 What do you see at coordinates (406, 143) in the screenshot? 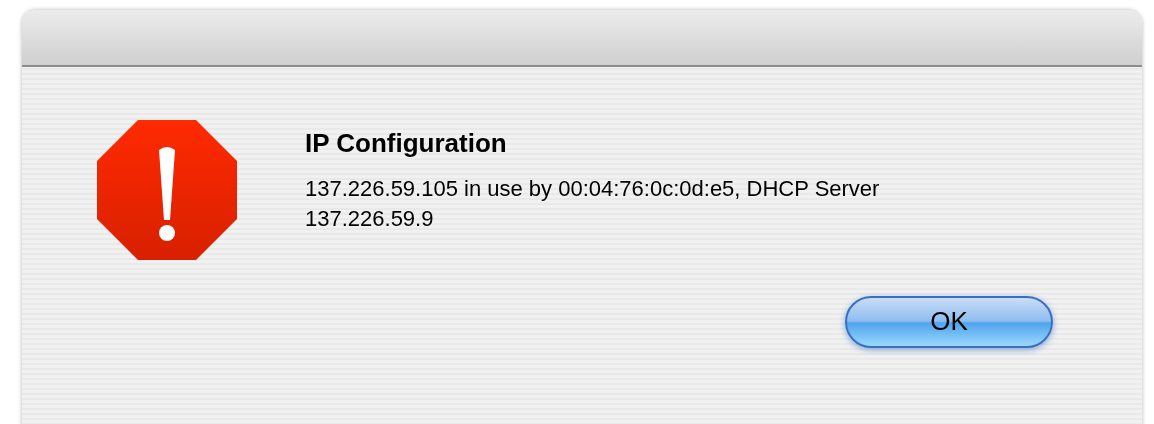
I see `alert-title: IP Configuration` at bounding box center [406, 143].